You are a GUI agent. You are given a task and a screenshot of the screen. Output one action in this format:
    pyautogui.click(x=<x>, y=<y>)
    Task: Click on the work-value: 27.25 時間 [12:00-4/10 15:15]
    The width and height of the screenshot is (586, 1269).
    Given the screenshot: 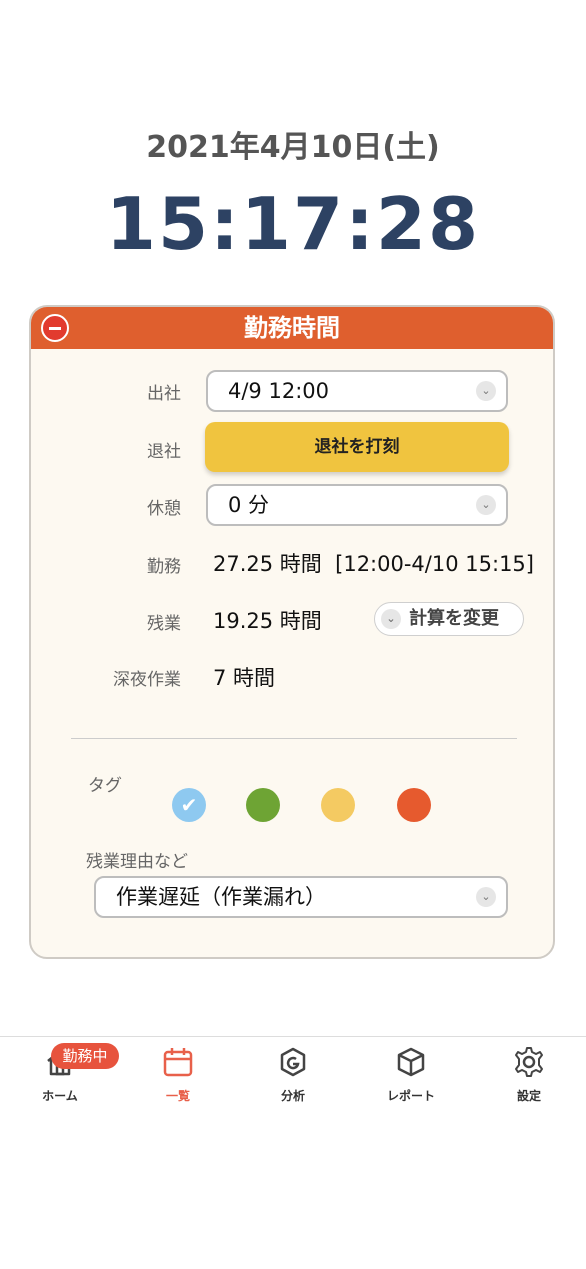 What is the action you would take?
    pyautogui.click(x=373, y=564)
    